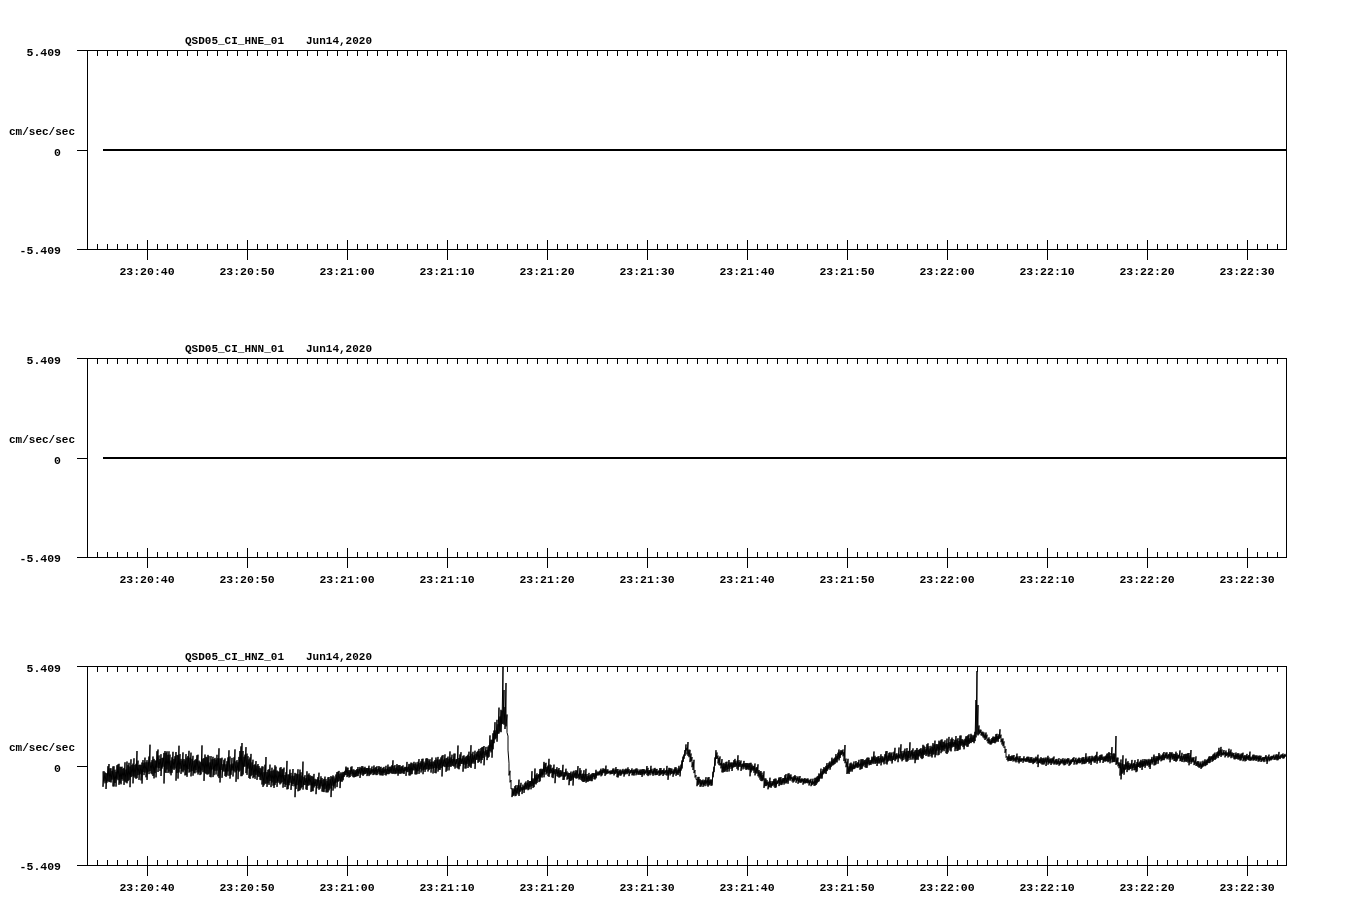 This screenshot has width=1358, height=924. I want to click on chart-title: QSD05_CI_HNN_01, so click(235, 349).